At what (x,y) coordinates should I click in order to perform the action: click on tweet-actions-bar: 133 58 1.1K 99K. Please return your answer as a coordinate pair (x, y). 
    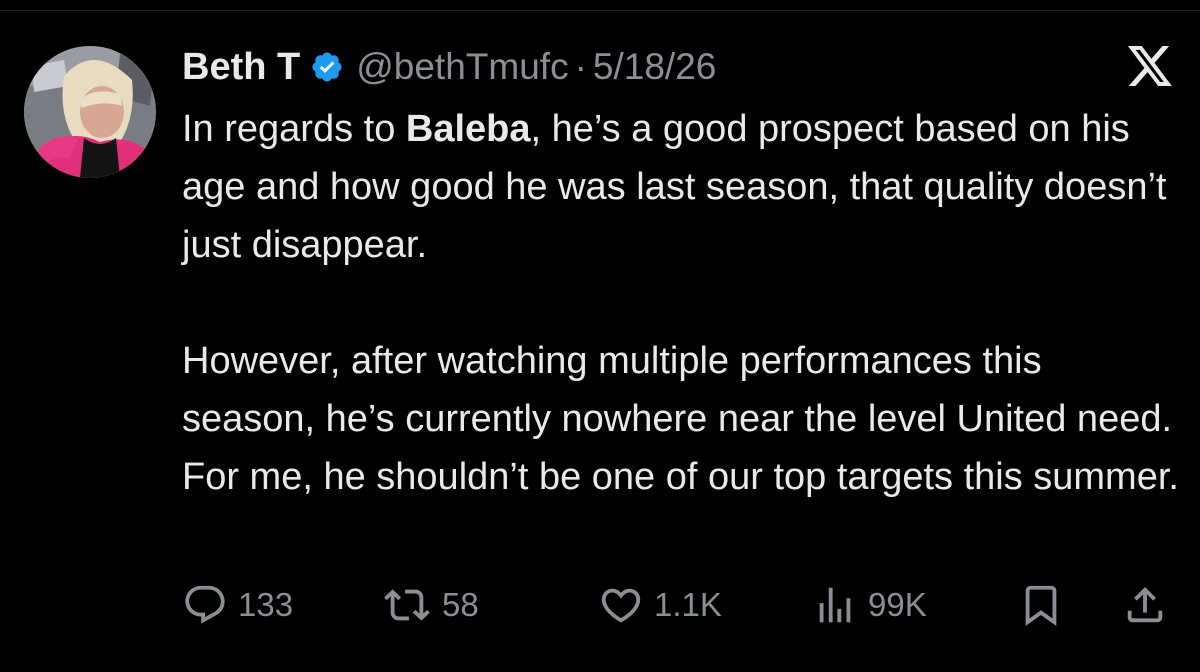
    Looking at the image, I should click on (677, 605).